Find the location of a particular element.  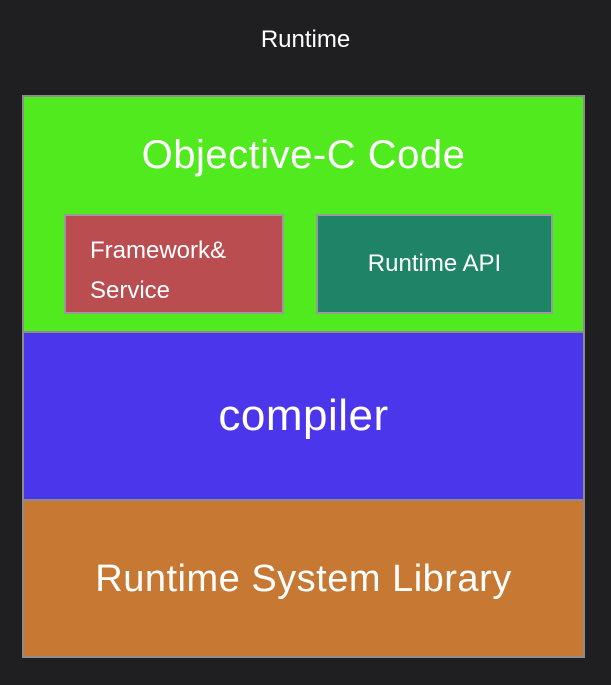

runtime-api-label: Runtime API is located at coordinates (434, 263).